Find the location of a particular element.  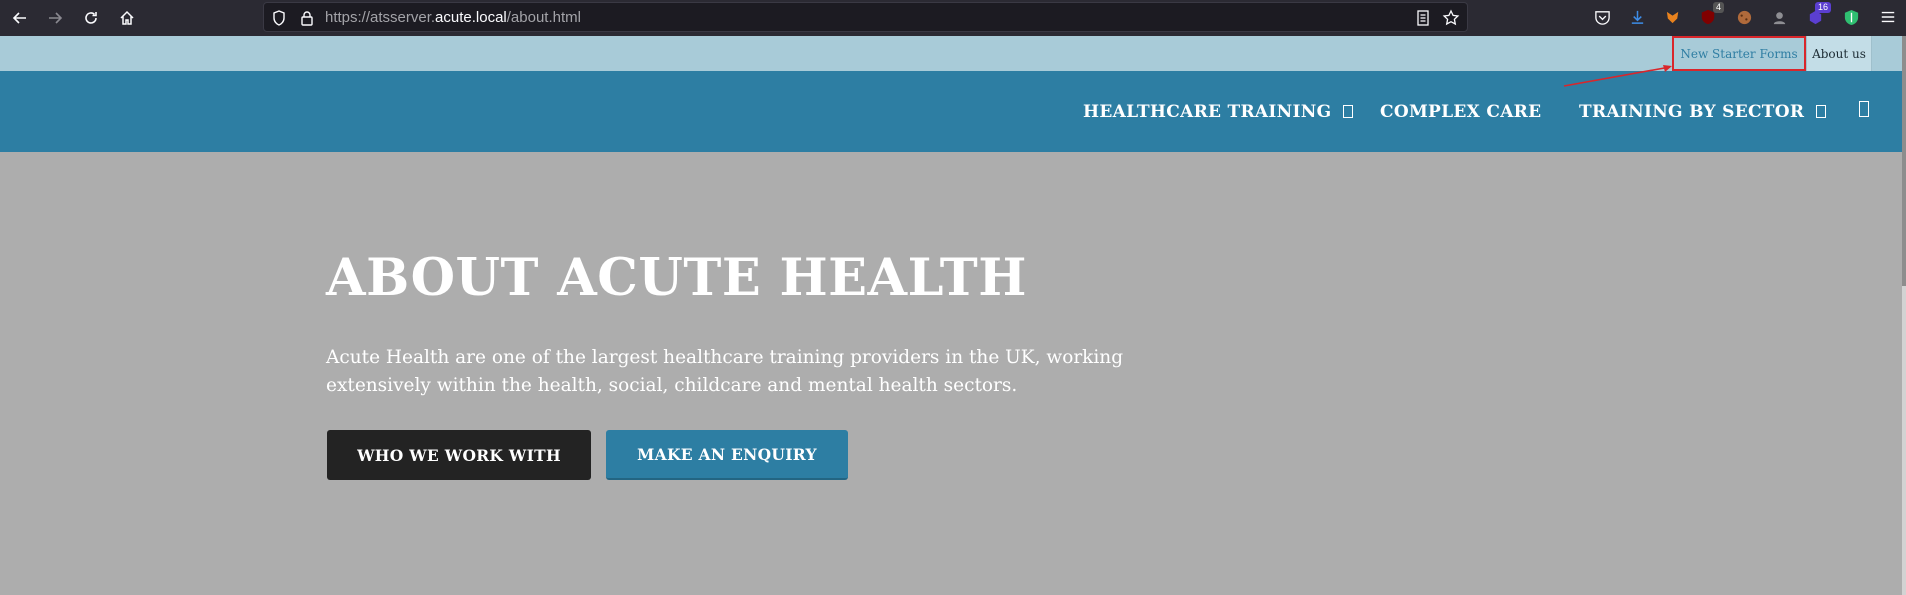

cube-extension-icon: 16 is located at coordinates (1817, 15).